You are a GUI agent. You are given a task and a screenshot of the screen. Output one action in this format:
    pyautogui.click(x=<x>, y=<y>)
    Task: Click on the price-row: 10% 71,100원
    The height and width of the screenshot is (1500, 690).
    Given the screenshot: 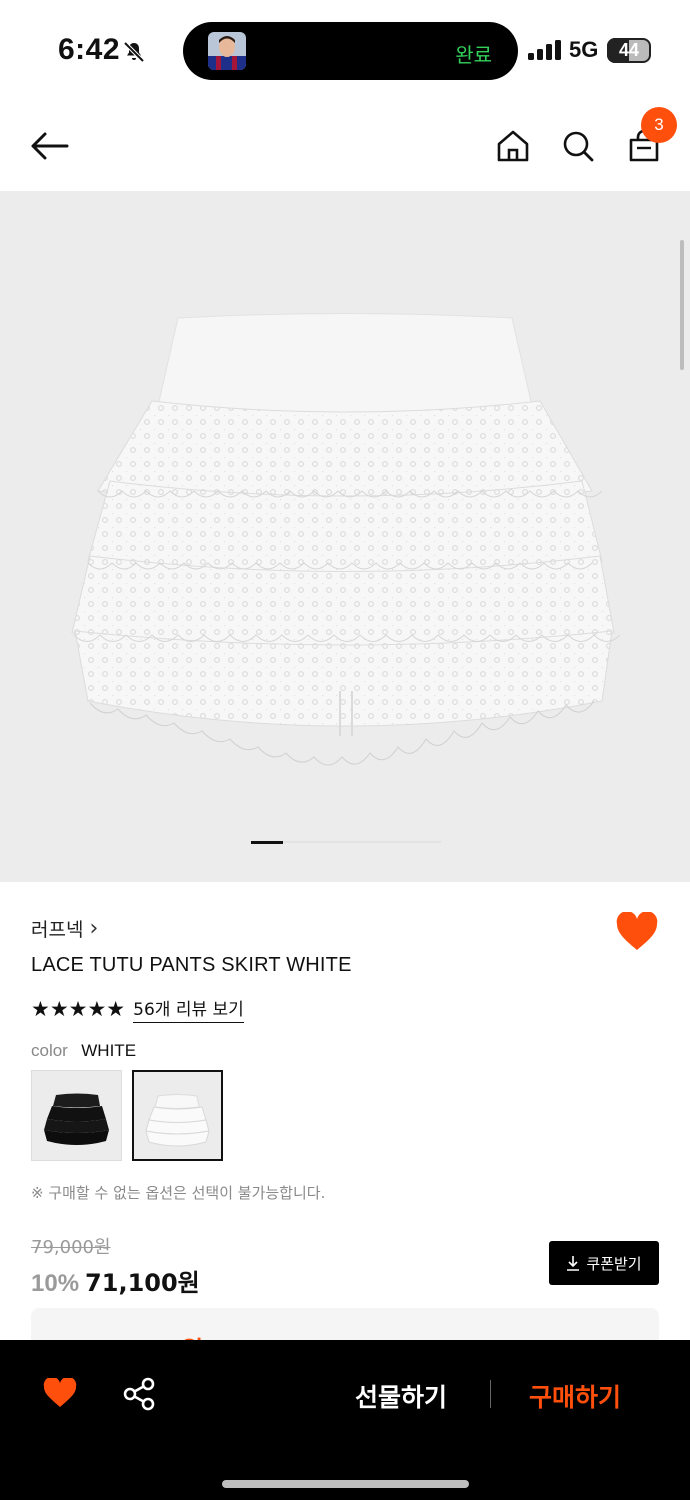 What is the action you would take?
    pyautogui.click(x=115, y=1280)
    